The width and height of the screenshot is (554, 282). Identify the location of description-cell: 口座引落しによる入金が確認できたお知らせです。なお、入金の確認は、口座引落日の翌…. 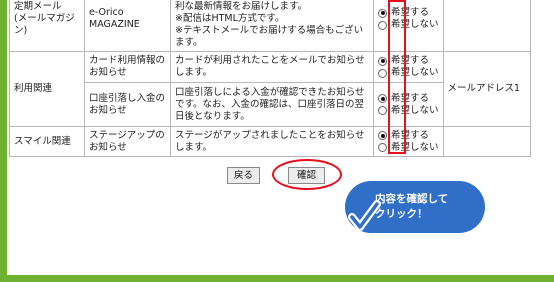
(272, 104).